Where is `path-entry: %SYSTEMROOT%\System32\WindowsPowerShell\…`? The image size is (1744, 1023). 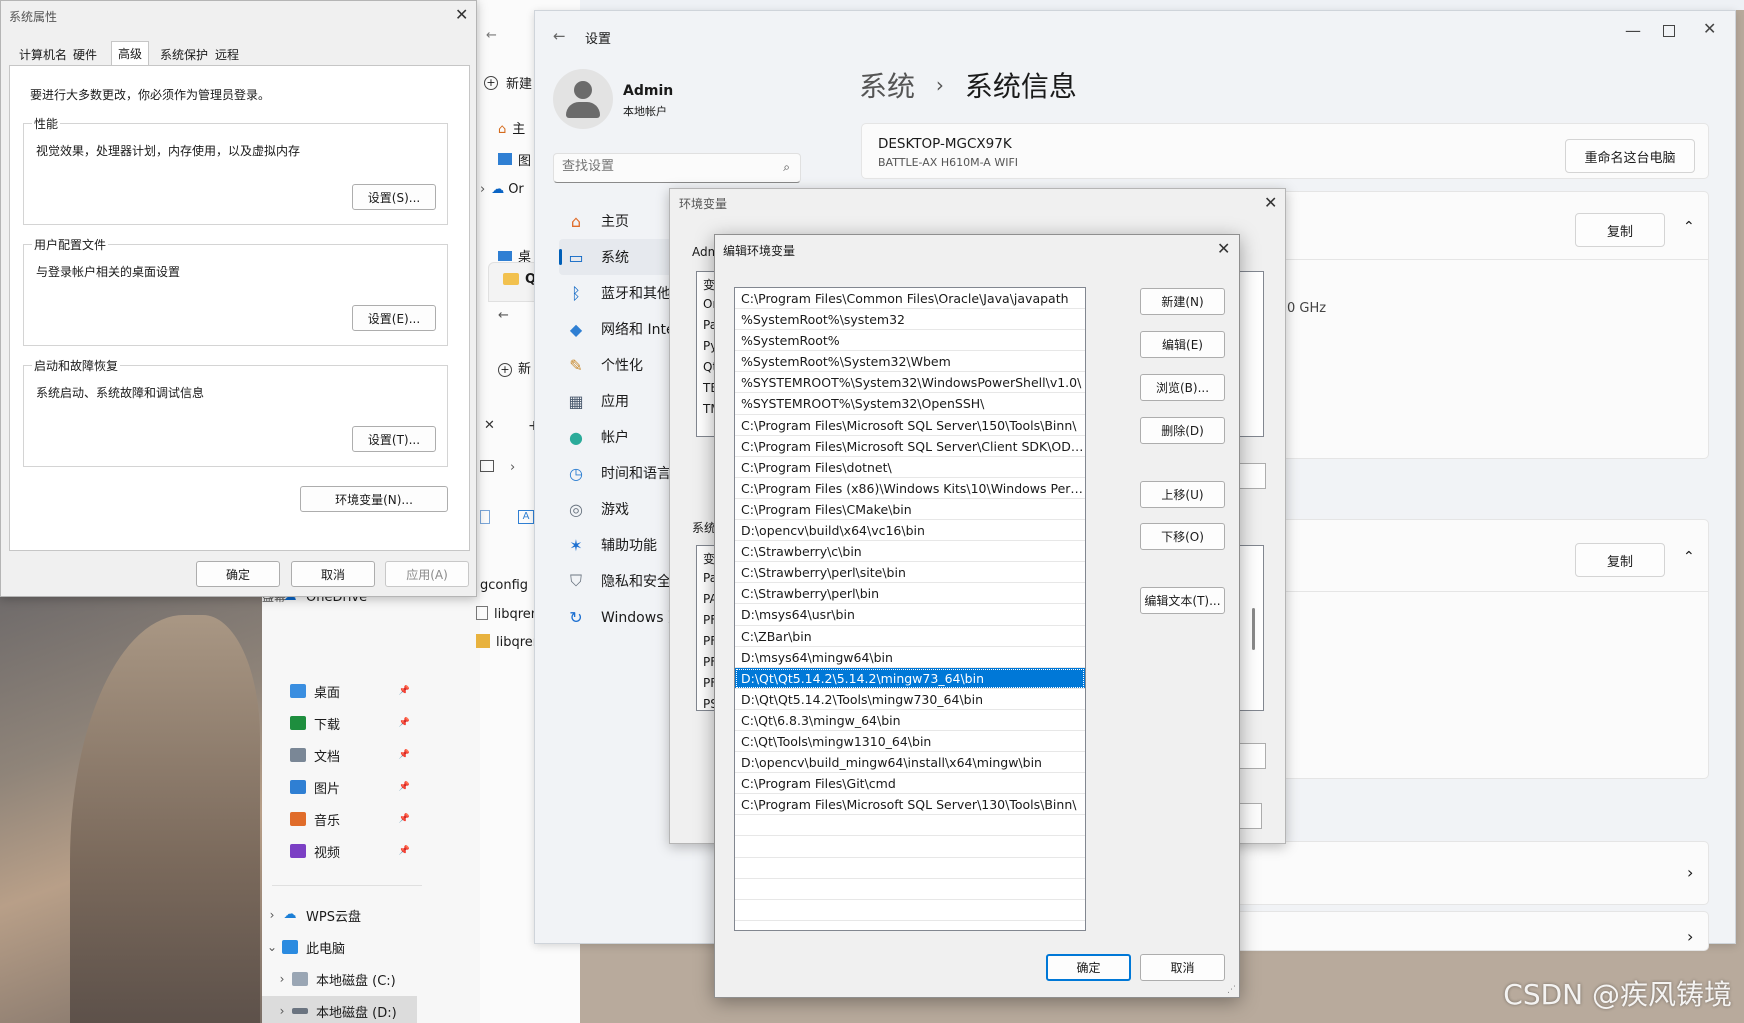
path-entry: %SYSTEMROOT%\System32\WindowsPowerShell\… is located at coordinates (910, 383).